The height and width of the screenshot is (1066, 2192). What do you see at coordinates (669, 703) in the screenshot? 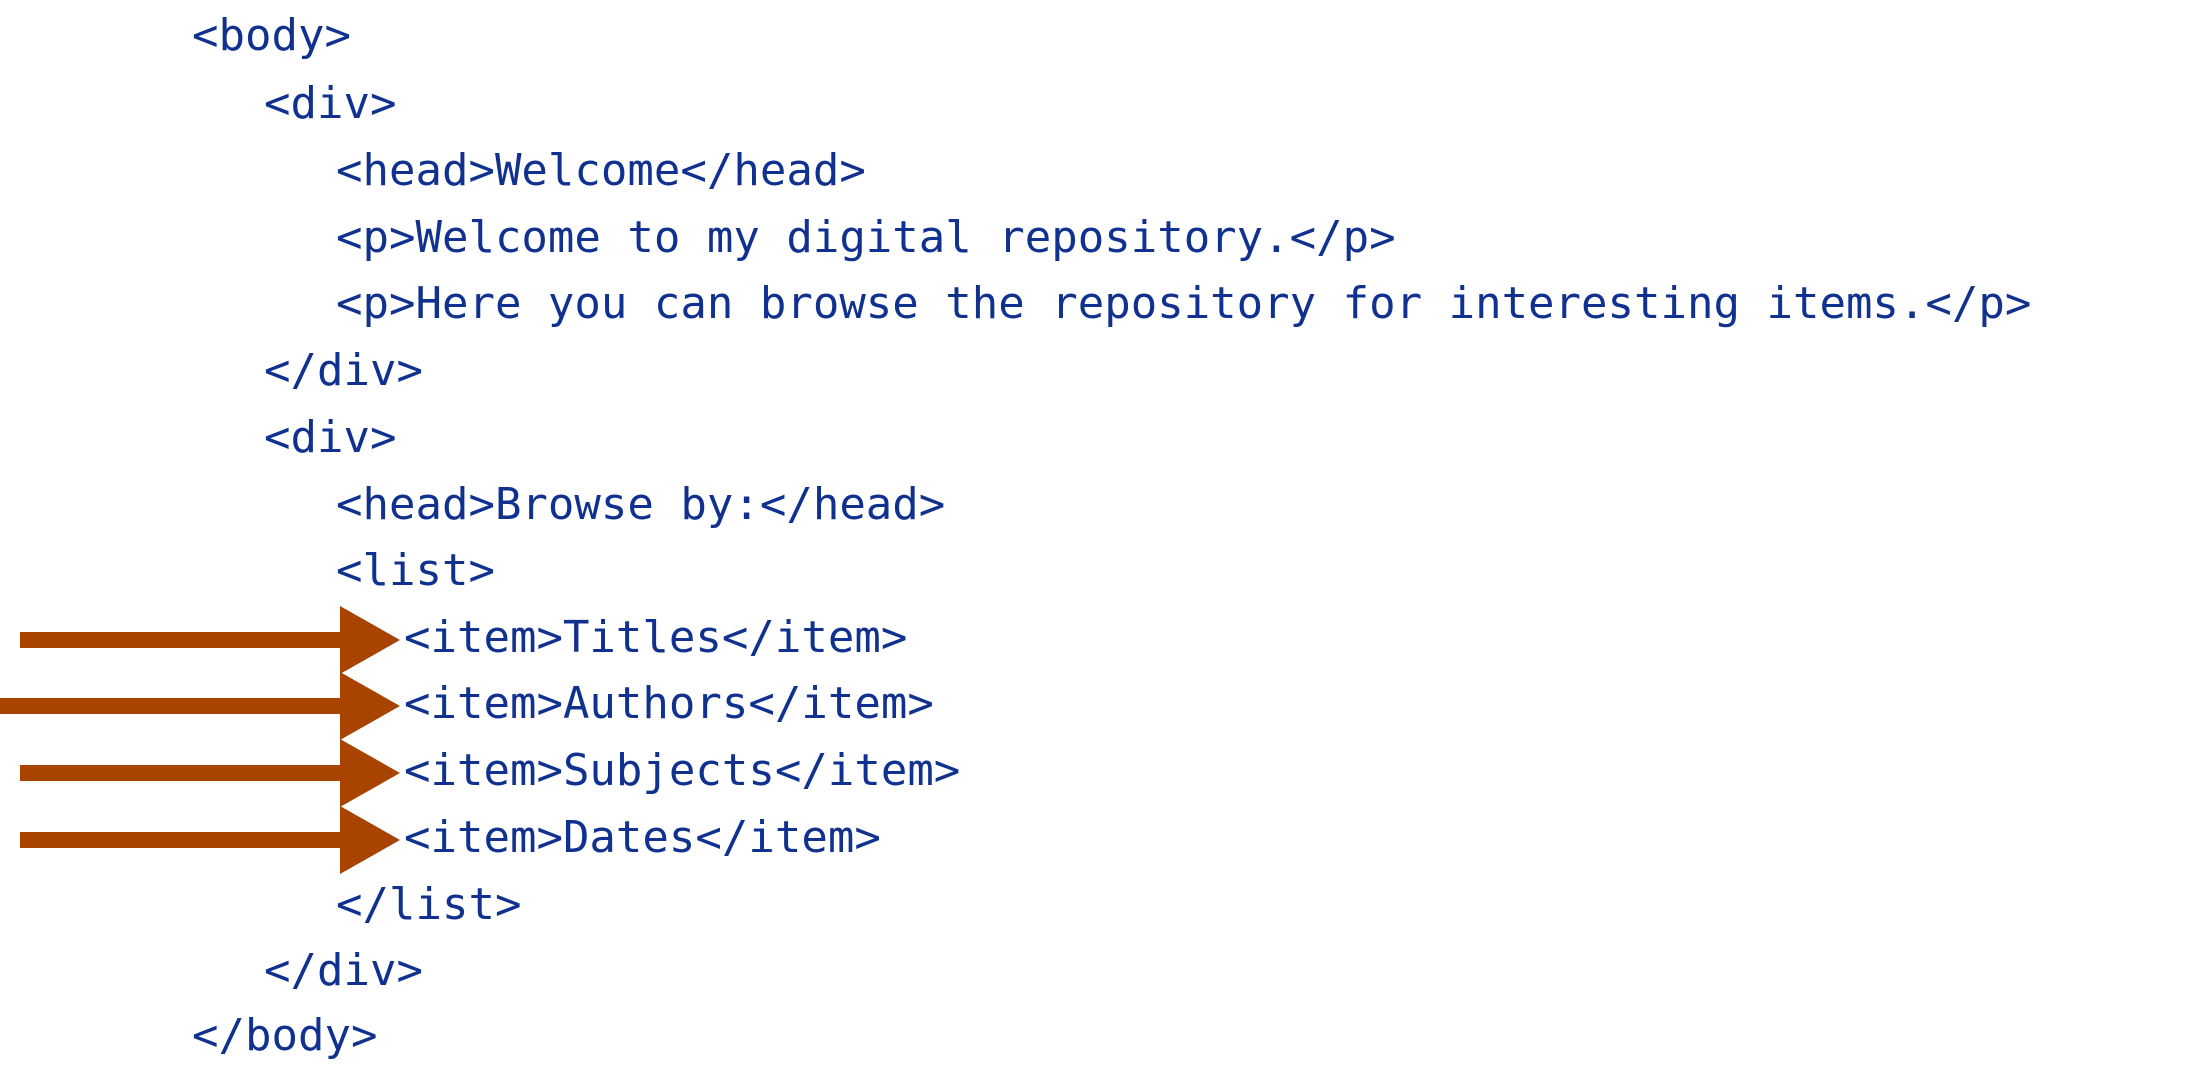
I see `code-line-item-authors: <item>Authors</item>` at bounding box center [669, 703].